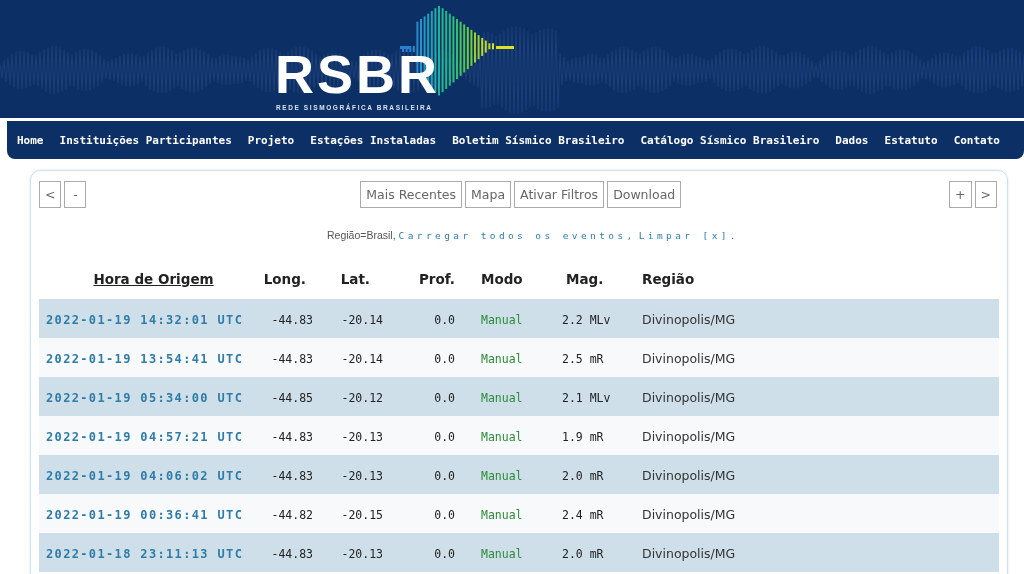 This screenshot has height=574, width=1024. What do you see at coordinates (354, 279) in the screenshot?
I see `column-header: Lat.` at bounding box center [354, 279].